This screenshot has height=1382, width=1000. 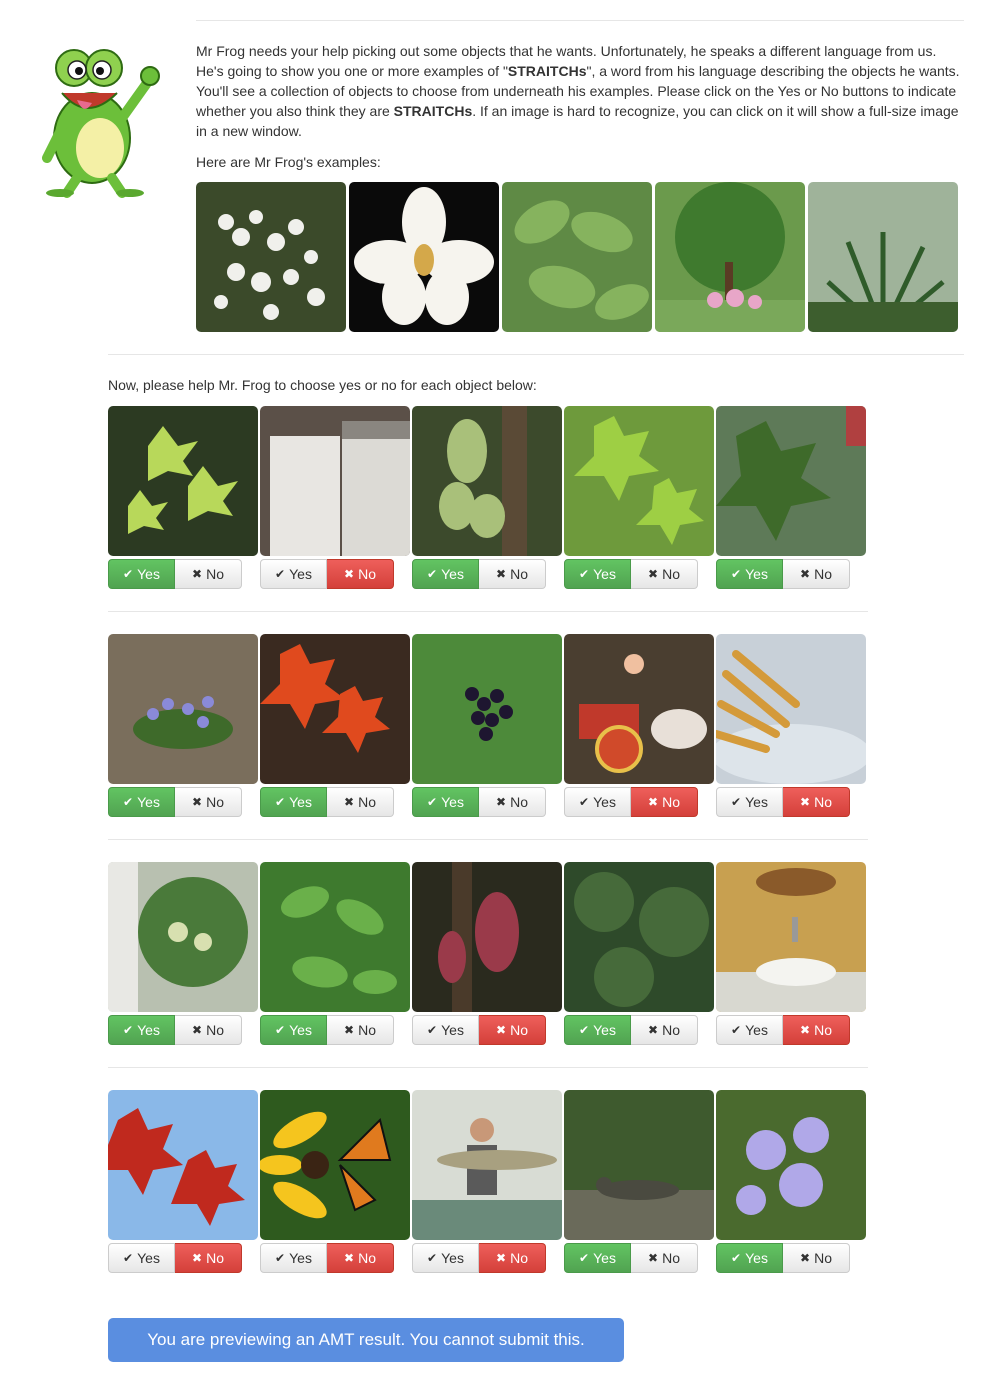 What do you see at coordinates (335, 1165) in the screenshot?
I see `butterfly-flower-image` at bounding box center [335, 1165].